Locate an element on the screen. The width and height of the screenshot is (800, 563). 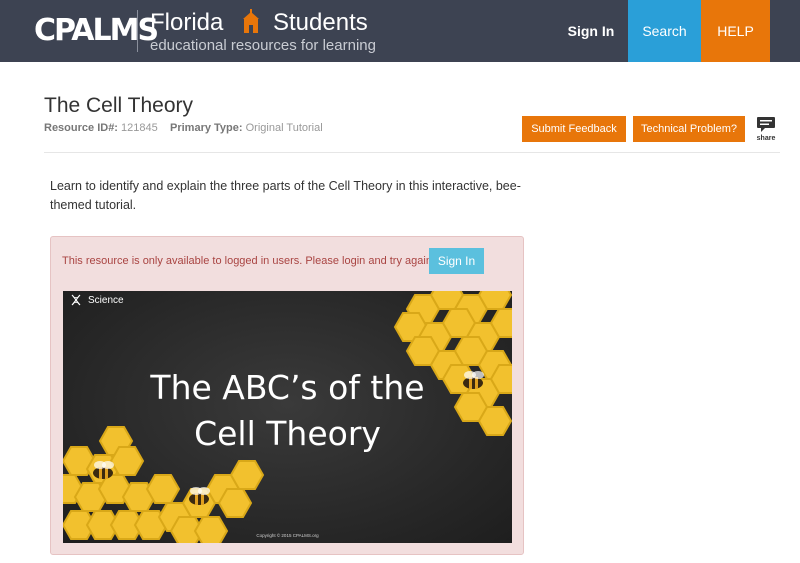
technical-problem-button: Technical Problem? is located at coordinates (689, 129).